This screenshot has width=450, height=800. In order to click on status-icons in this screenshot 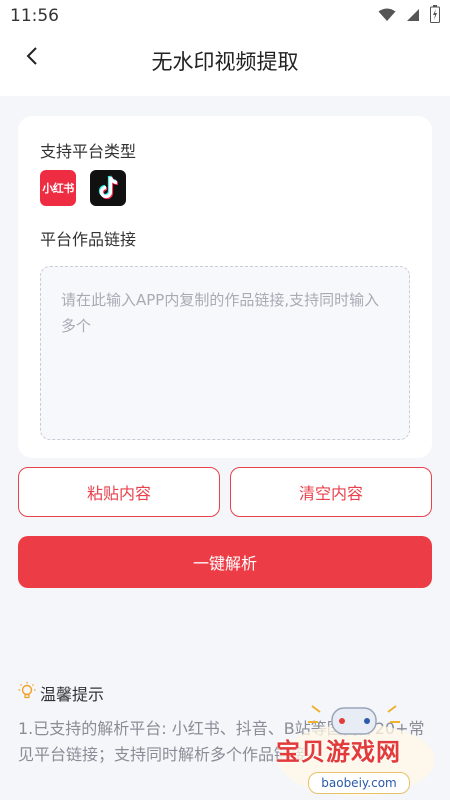, I will do `click(409, 16)`.